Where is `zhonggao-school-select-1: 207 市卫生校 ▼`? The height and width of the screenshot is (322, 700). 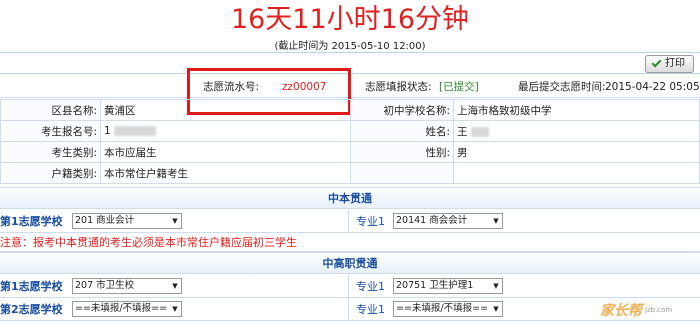
zhonggao-school-select-1: 207 市卫生校 ▼ is located at coordinates (127, 286).